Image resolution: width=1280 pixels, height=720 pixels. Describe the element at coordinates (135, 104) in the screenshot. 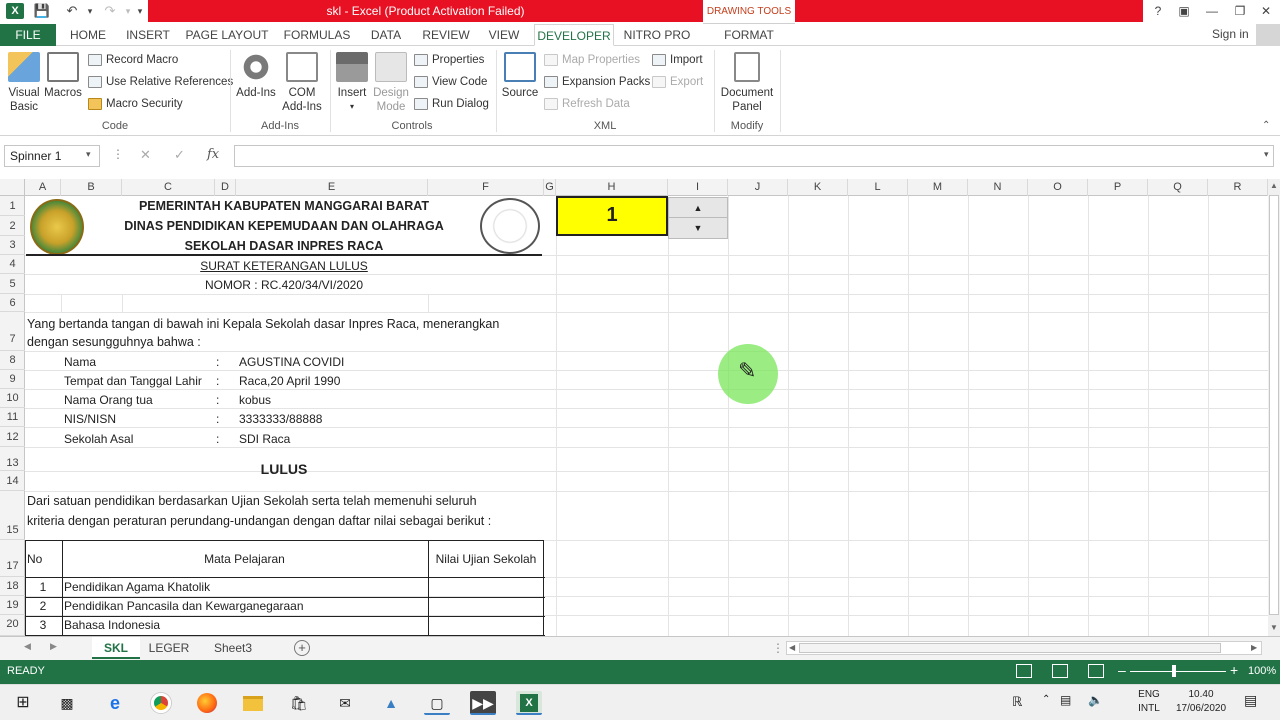

I see `macro-security-button: Macro Security` at that location.